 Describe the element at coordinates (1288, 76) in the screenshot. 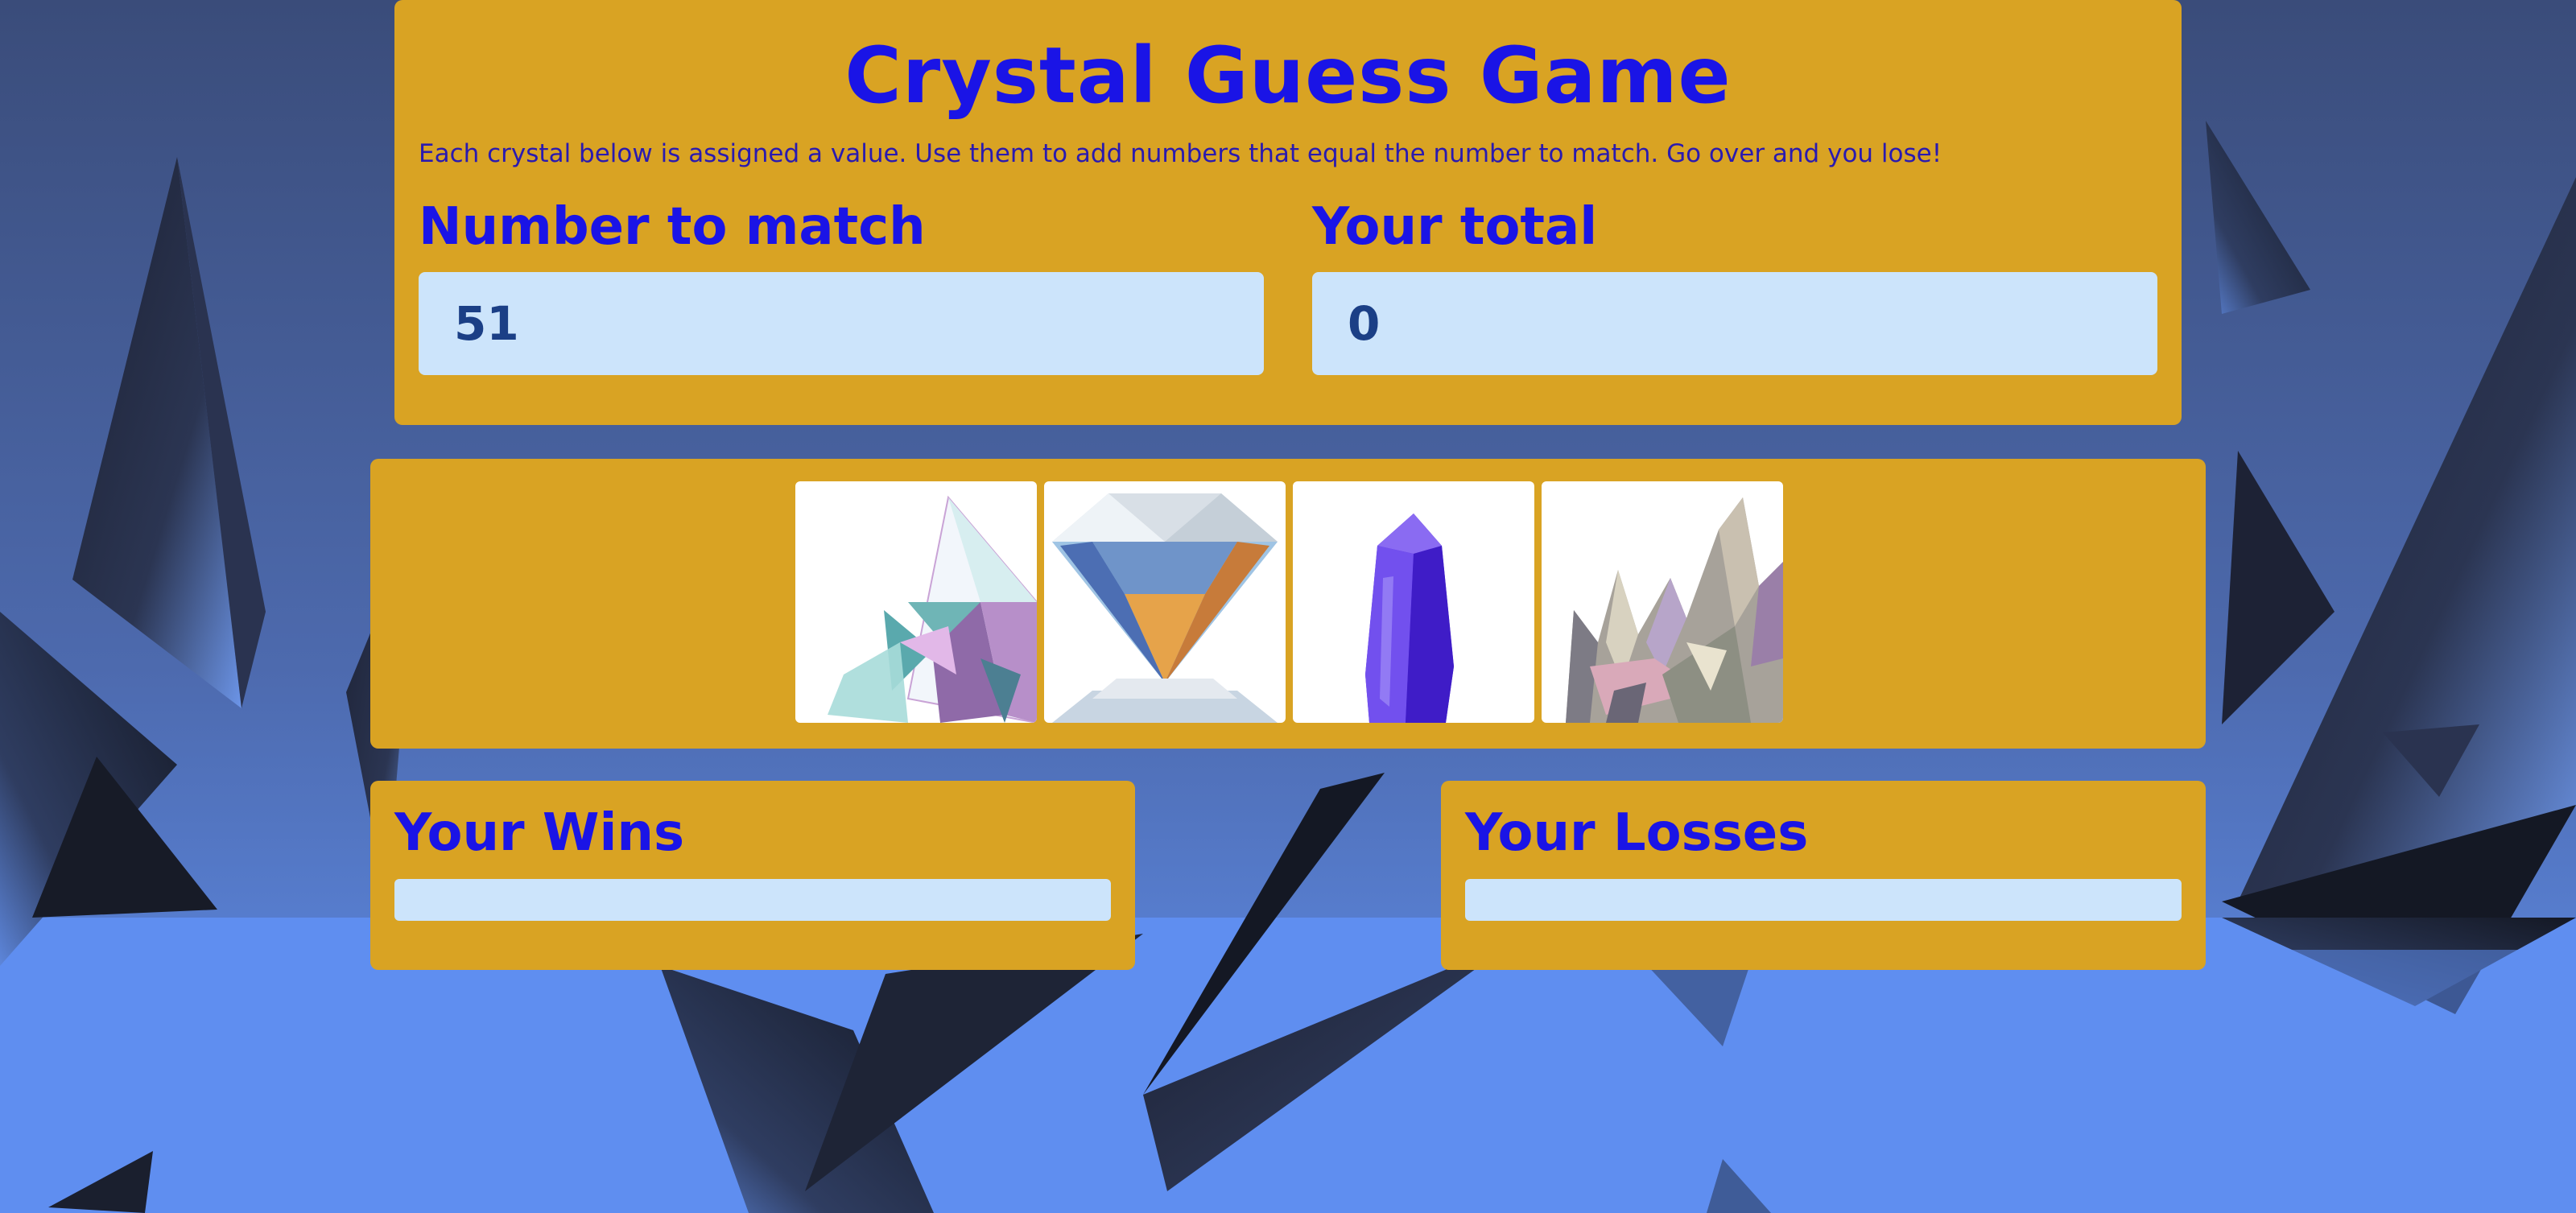

I see `game-title: Crystal Guess Game` at that location.